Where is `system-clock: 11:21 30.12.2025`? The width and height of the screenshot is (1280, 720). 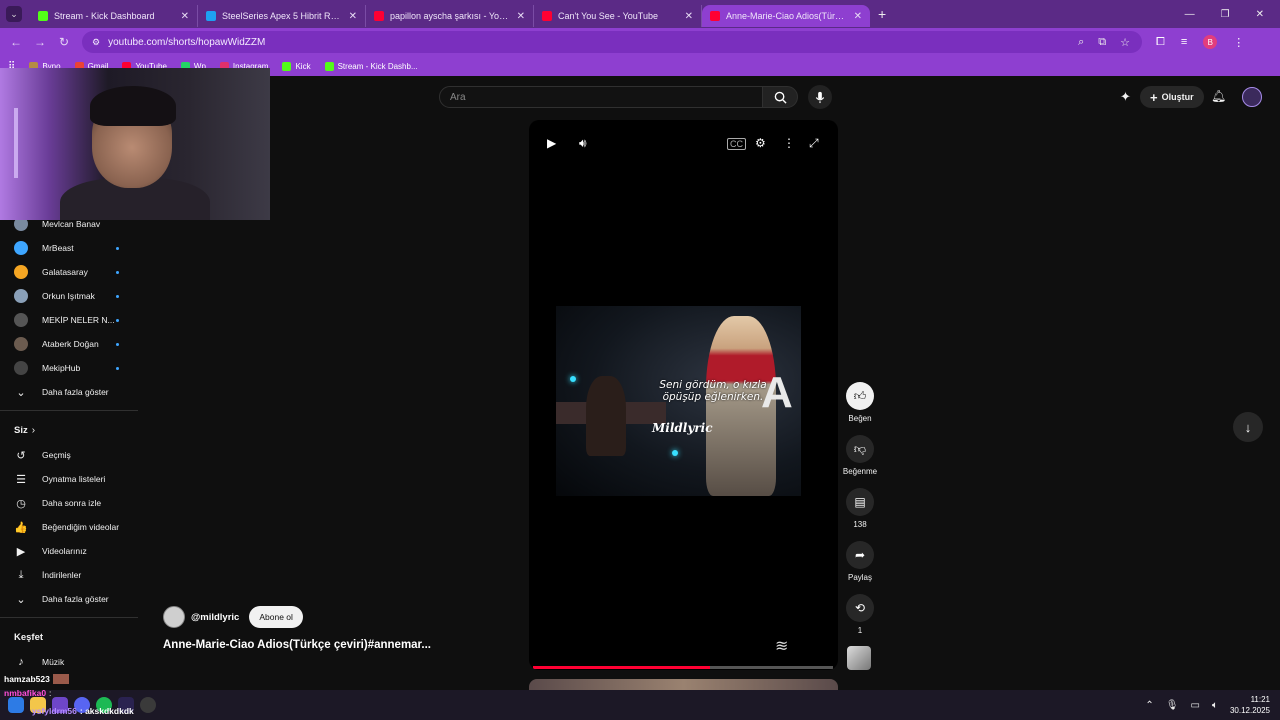 system-clock: 11:21 30.12.2025 is located at coordinates (1250, 705).